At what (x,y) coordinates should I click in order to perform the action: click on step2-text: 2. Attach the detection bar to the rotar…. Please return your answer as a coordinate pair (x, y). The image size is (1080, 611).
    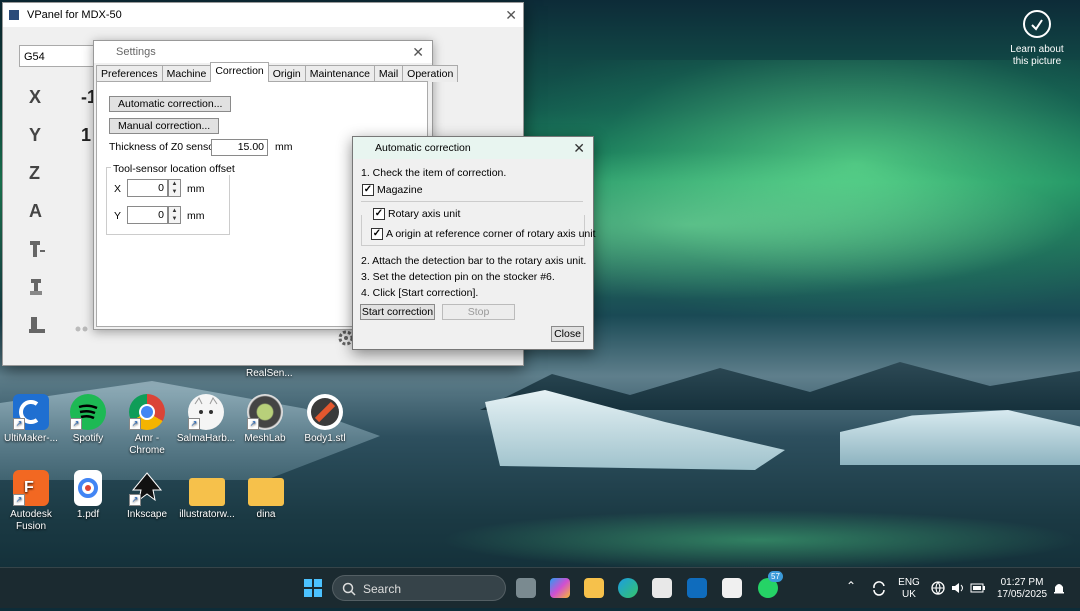
    Looking at the image, I should click on (474, 261).